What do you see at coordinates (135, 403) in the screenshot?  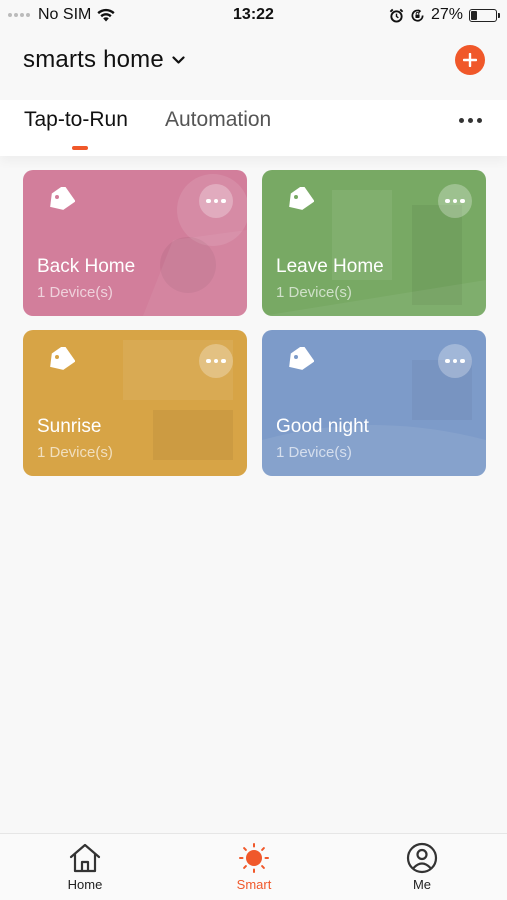 I see `scene-card-sunrise: Sunrise 1 Device(s)` at bounding box center [135, 403].